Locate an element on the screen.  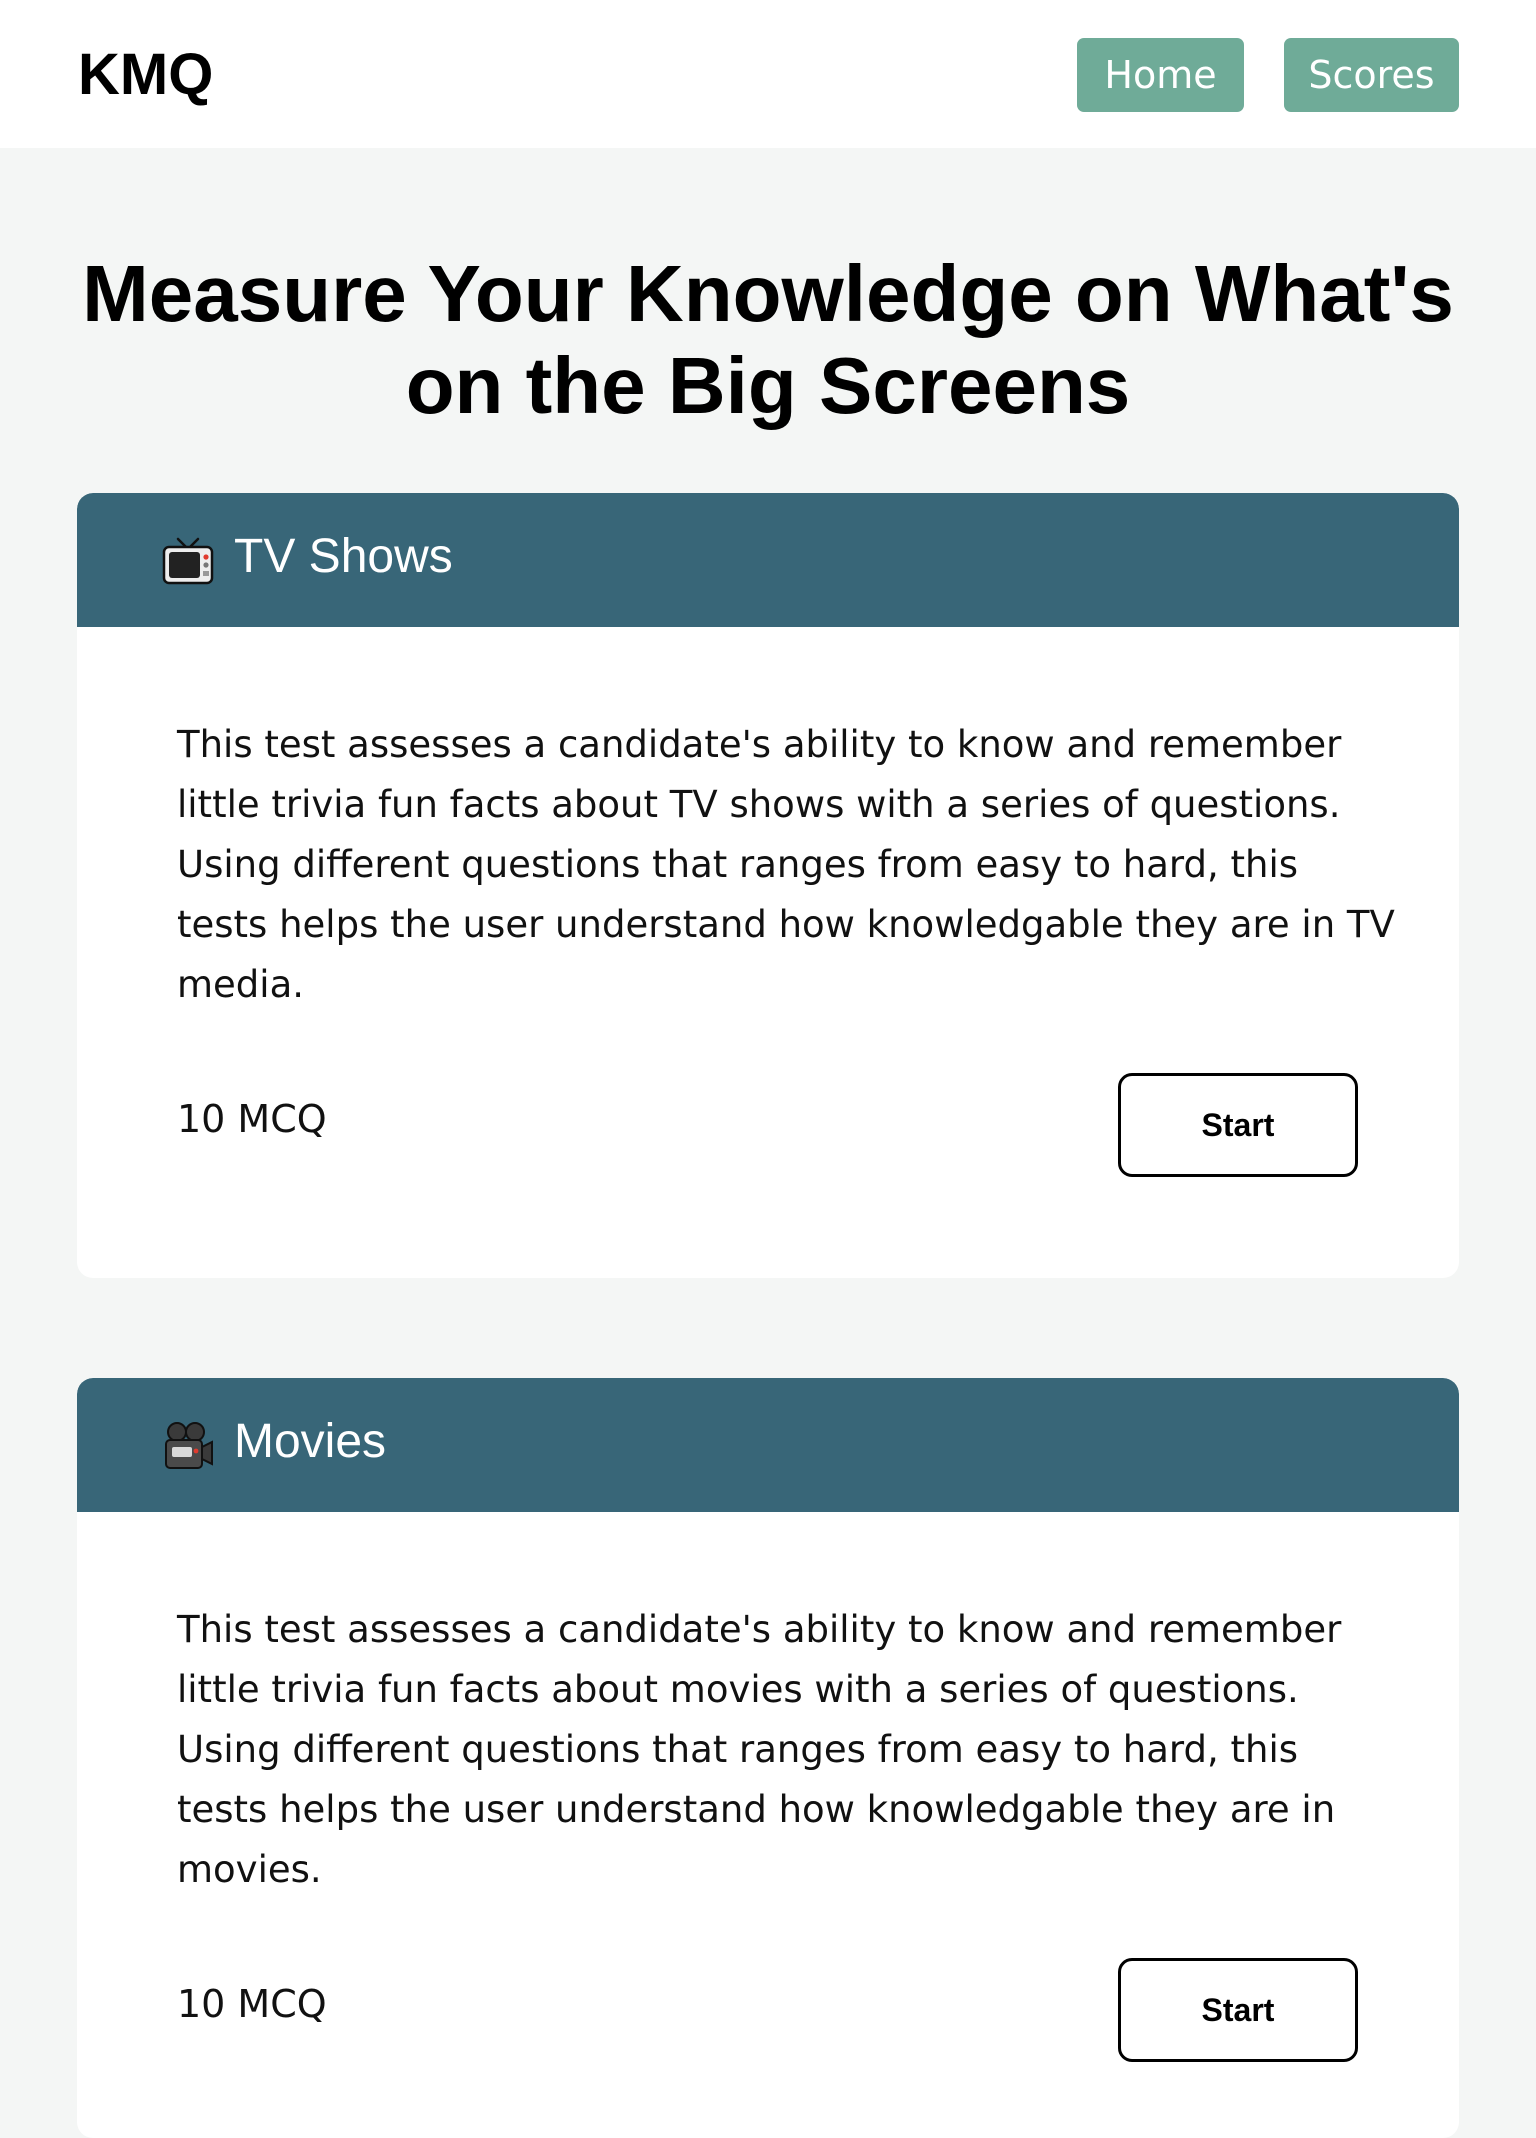
nav-home-button: Home is located at coordinates (1160, 75).